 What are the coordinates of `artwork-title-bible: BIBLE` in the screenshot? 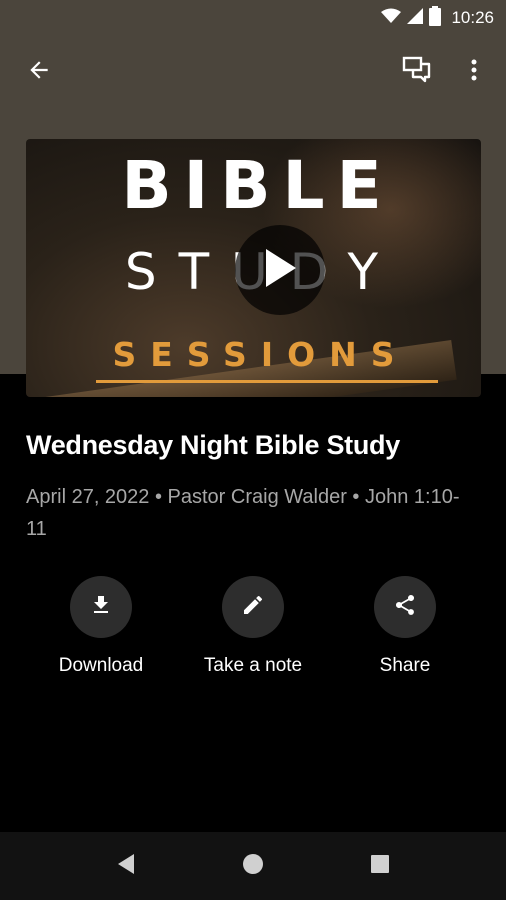 It's located at (257, 185).